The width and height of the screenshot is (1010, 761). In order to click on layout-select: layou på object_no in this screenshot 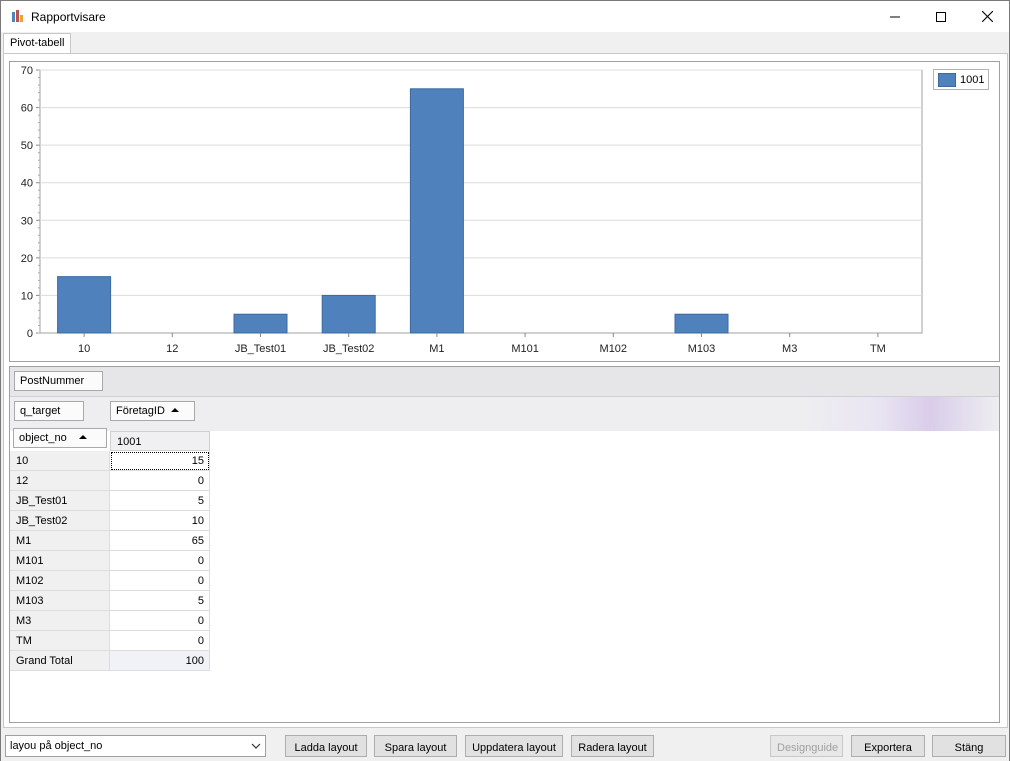, I will do `click(135, 746)`.